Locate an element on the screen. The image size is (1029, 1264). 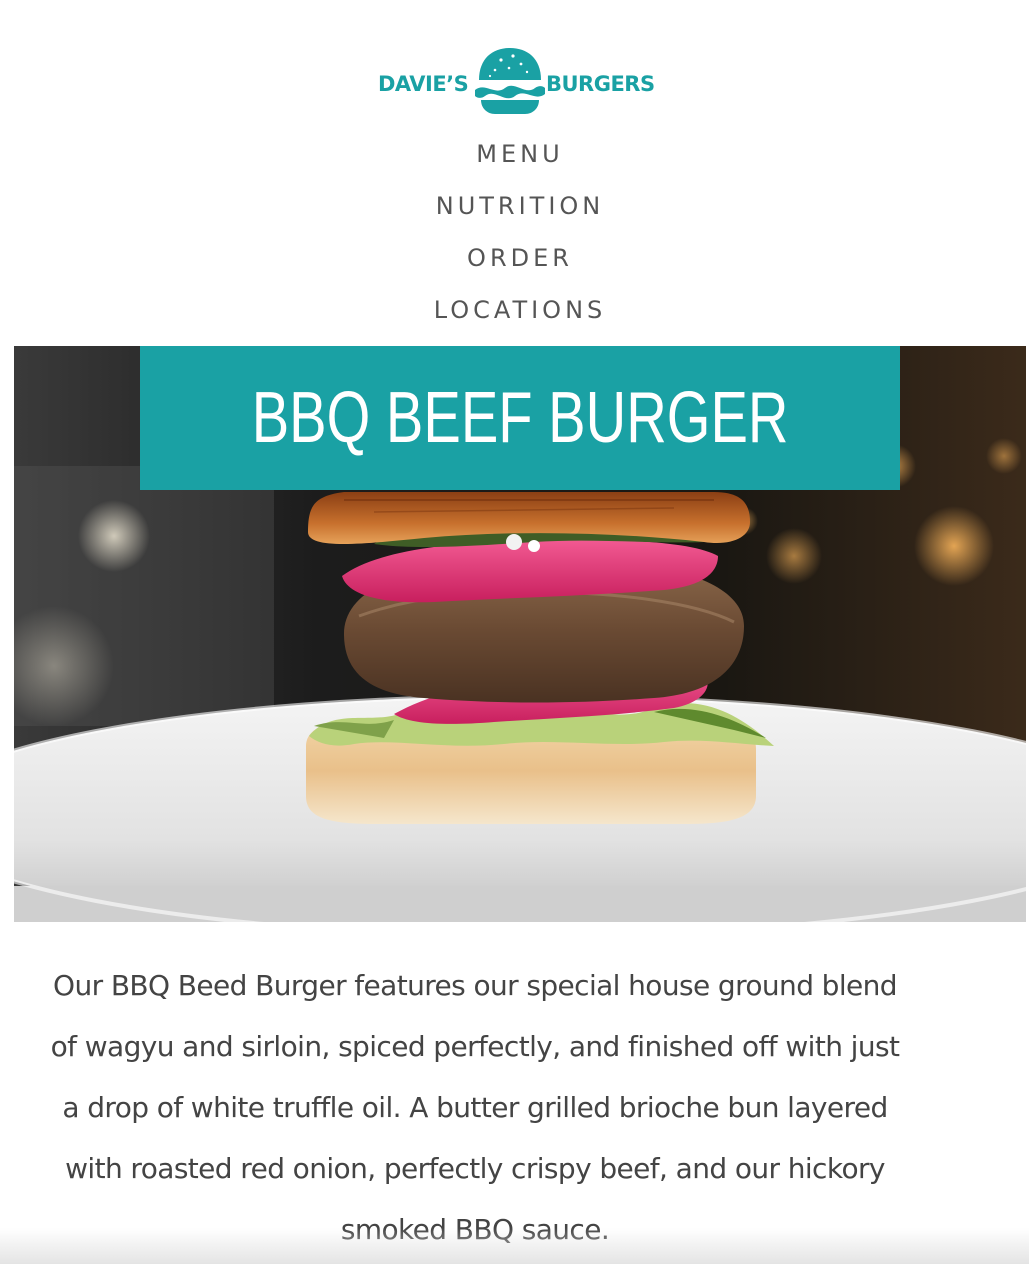
logo-word-right: BURGERS is located at coordinates (600, 84).